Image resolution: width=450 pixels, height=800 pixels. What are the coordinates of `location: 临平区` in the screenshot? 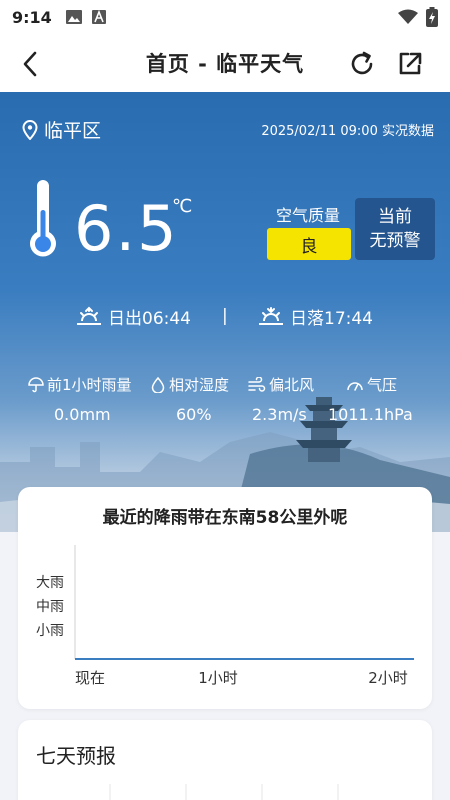 It's located at (61, 129).